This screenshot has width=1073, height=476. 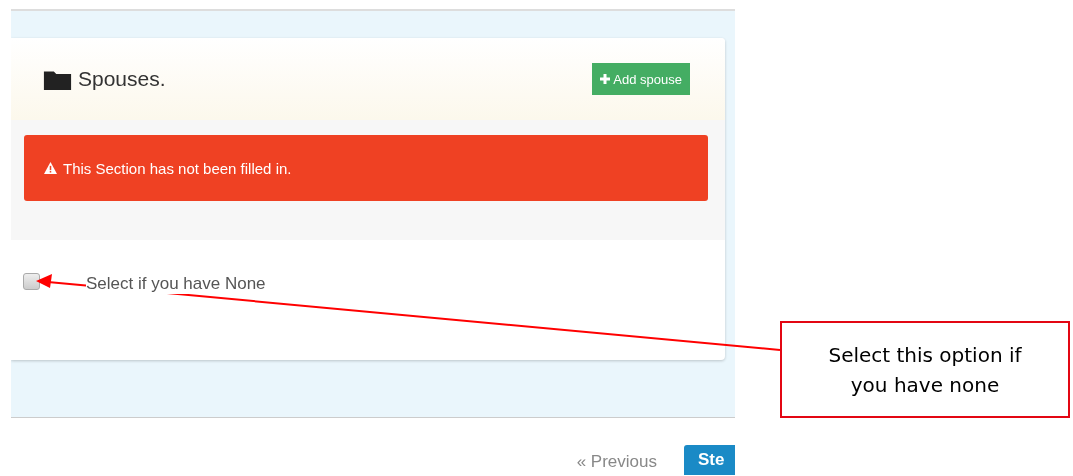 I want to click on add-spouse-button: Add spouse, so click(x=641, y=79).